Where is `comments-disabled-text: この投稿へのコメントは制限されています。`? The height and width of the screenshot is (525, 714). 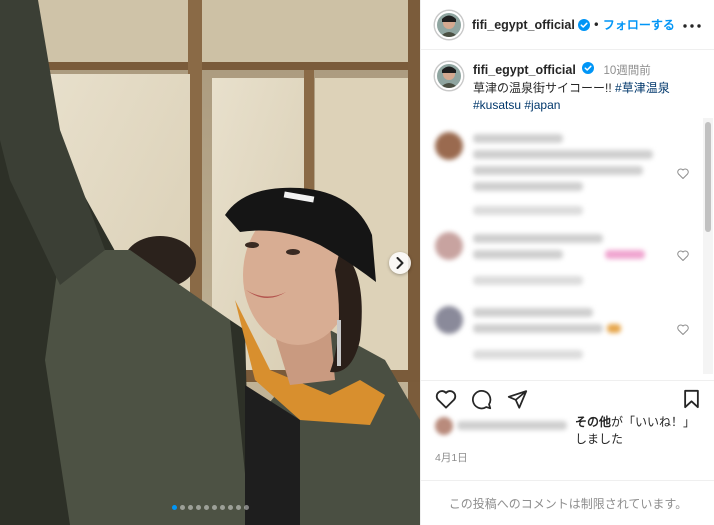
comments-disabled-text: この投稿へのコメントは制限されています。 is located at coordinates (568, 503).